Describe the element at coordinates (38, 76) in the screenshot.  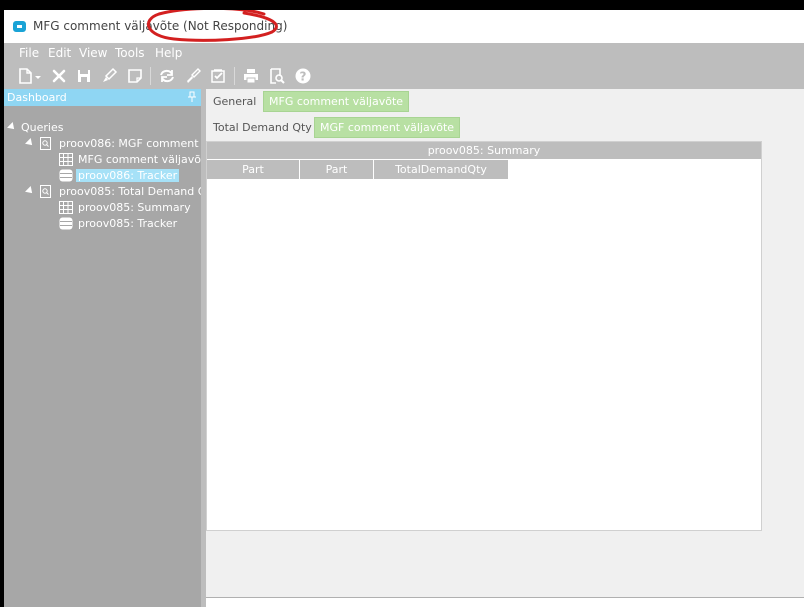
I see `dropdown-arrow-icon` at that location.